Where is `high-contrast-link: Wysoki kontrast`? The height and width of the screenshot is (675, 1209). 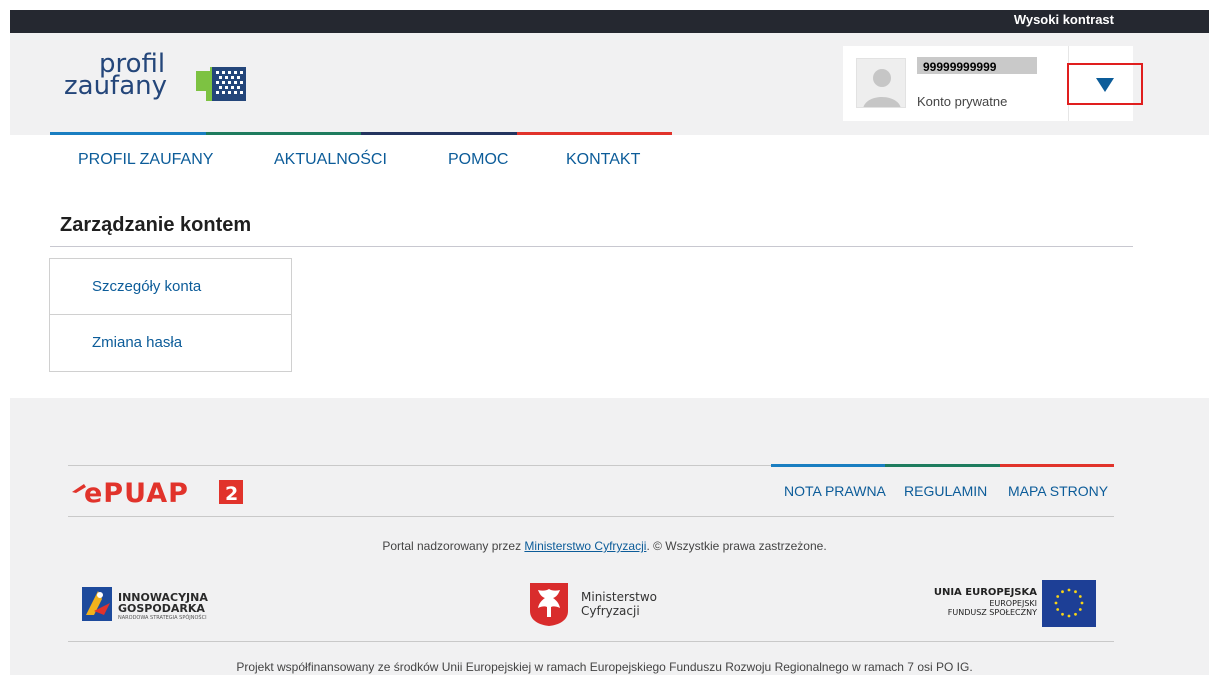
high-contrast-link: Wysoki kontrast is located at coordinates (1064, 20).